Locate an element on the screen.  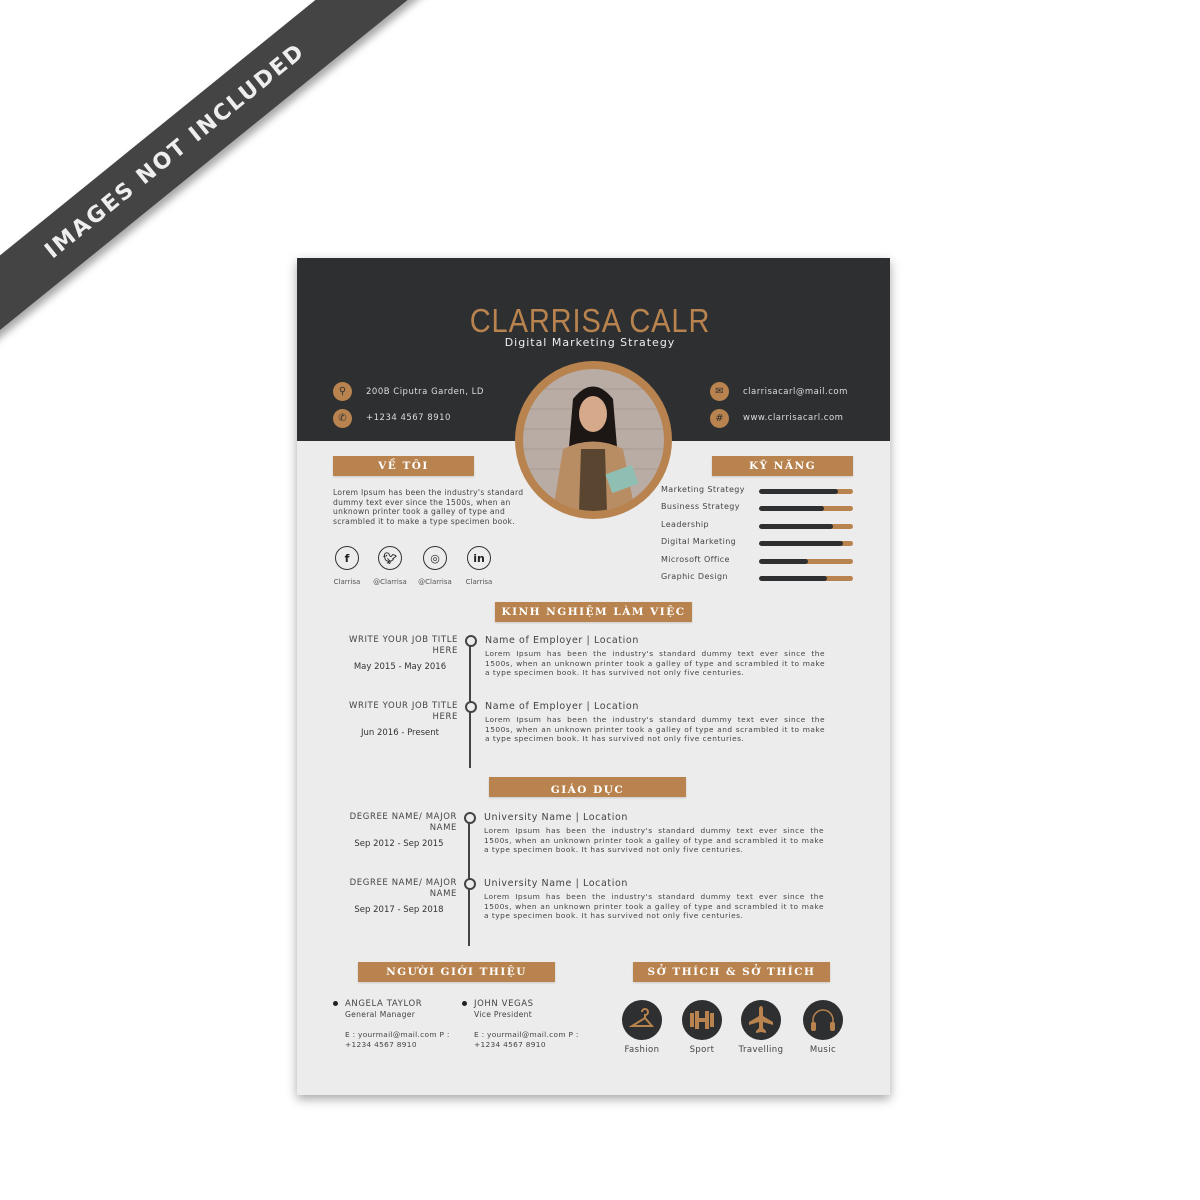
skill-row: Graphic Design is located at coordinates (761, 579).